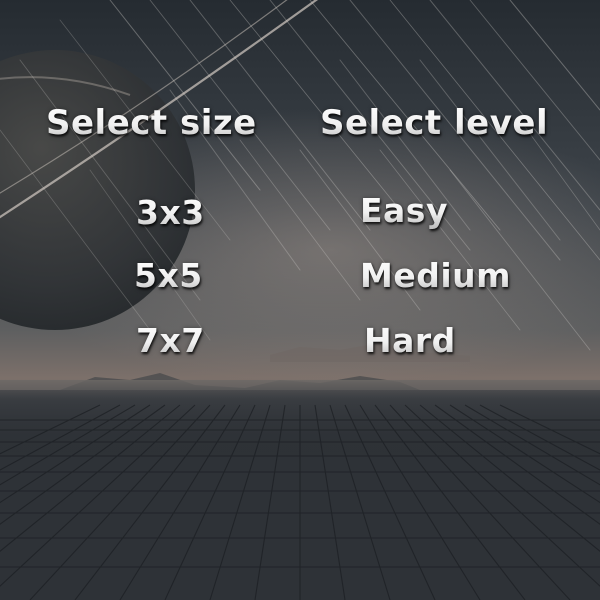 This screenshot has height=600, width=600. What do you see at coordinates (410, 340) in the screenshot?
I see `level-option-hard: Hard` at bounding box center [410, 340].